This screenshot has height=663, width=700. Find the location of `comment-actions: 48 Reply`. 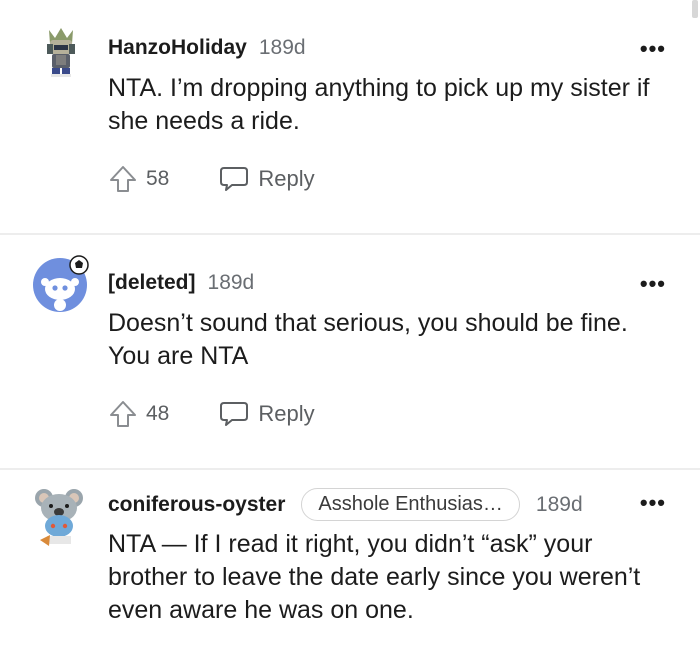

comment-actions: 48 Reply is located at coordinates (211, 414).